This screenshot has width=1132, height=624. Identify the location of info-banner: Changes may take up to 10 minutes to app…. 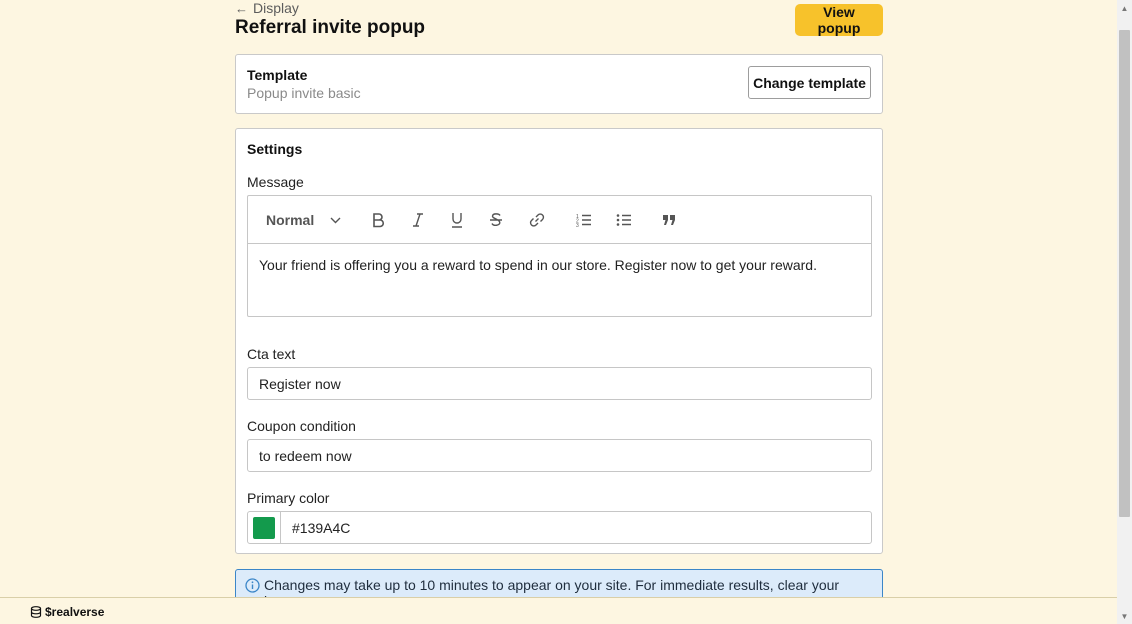
(559, 583).